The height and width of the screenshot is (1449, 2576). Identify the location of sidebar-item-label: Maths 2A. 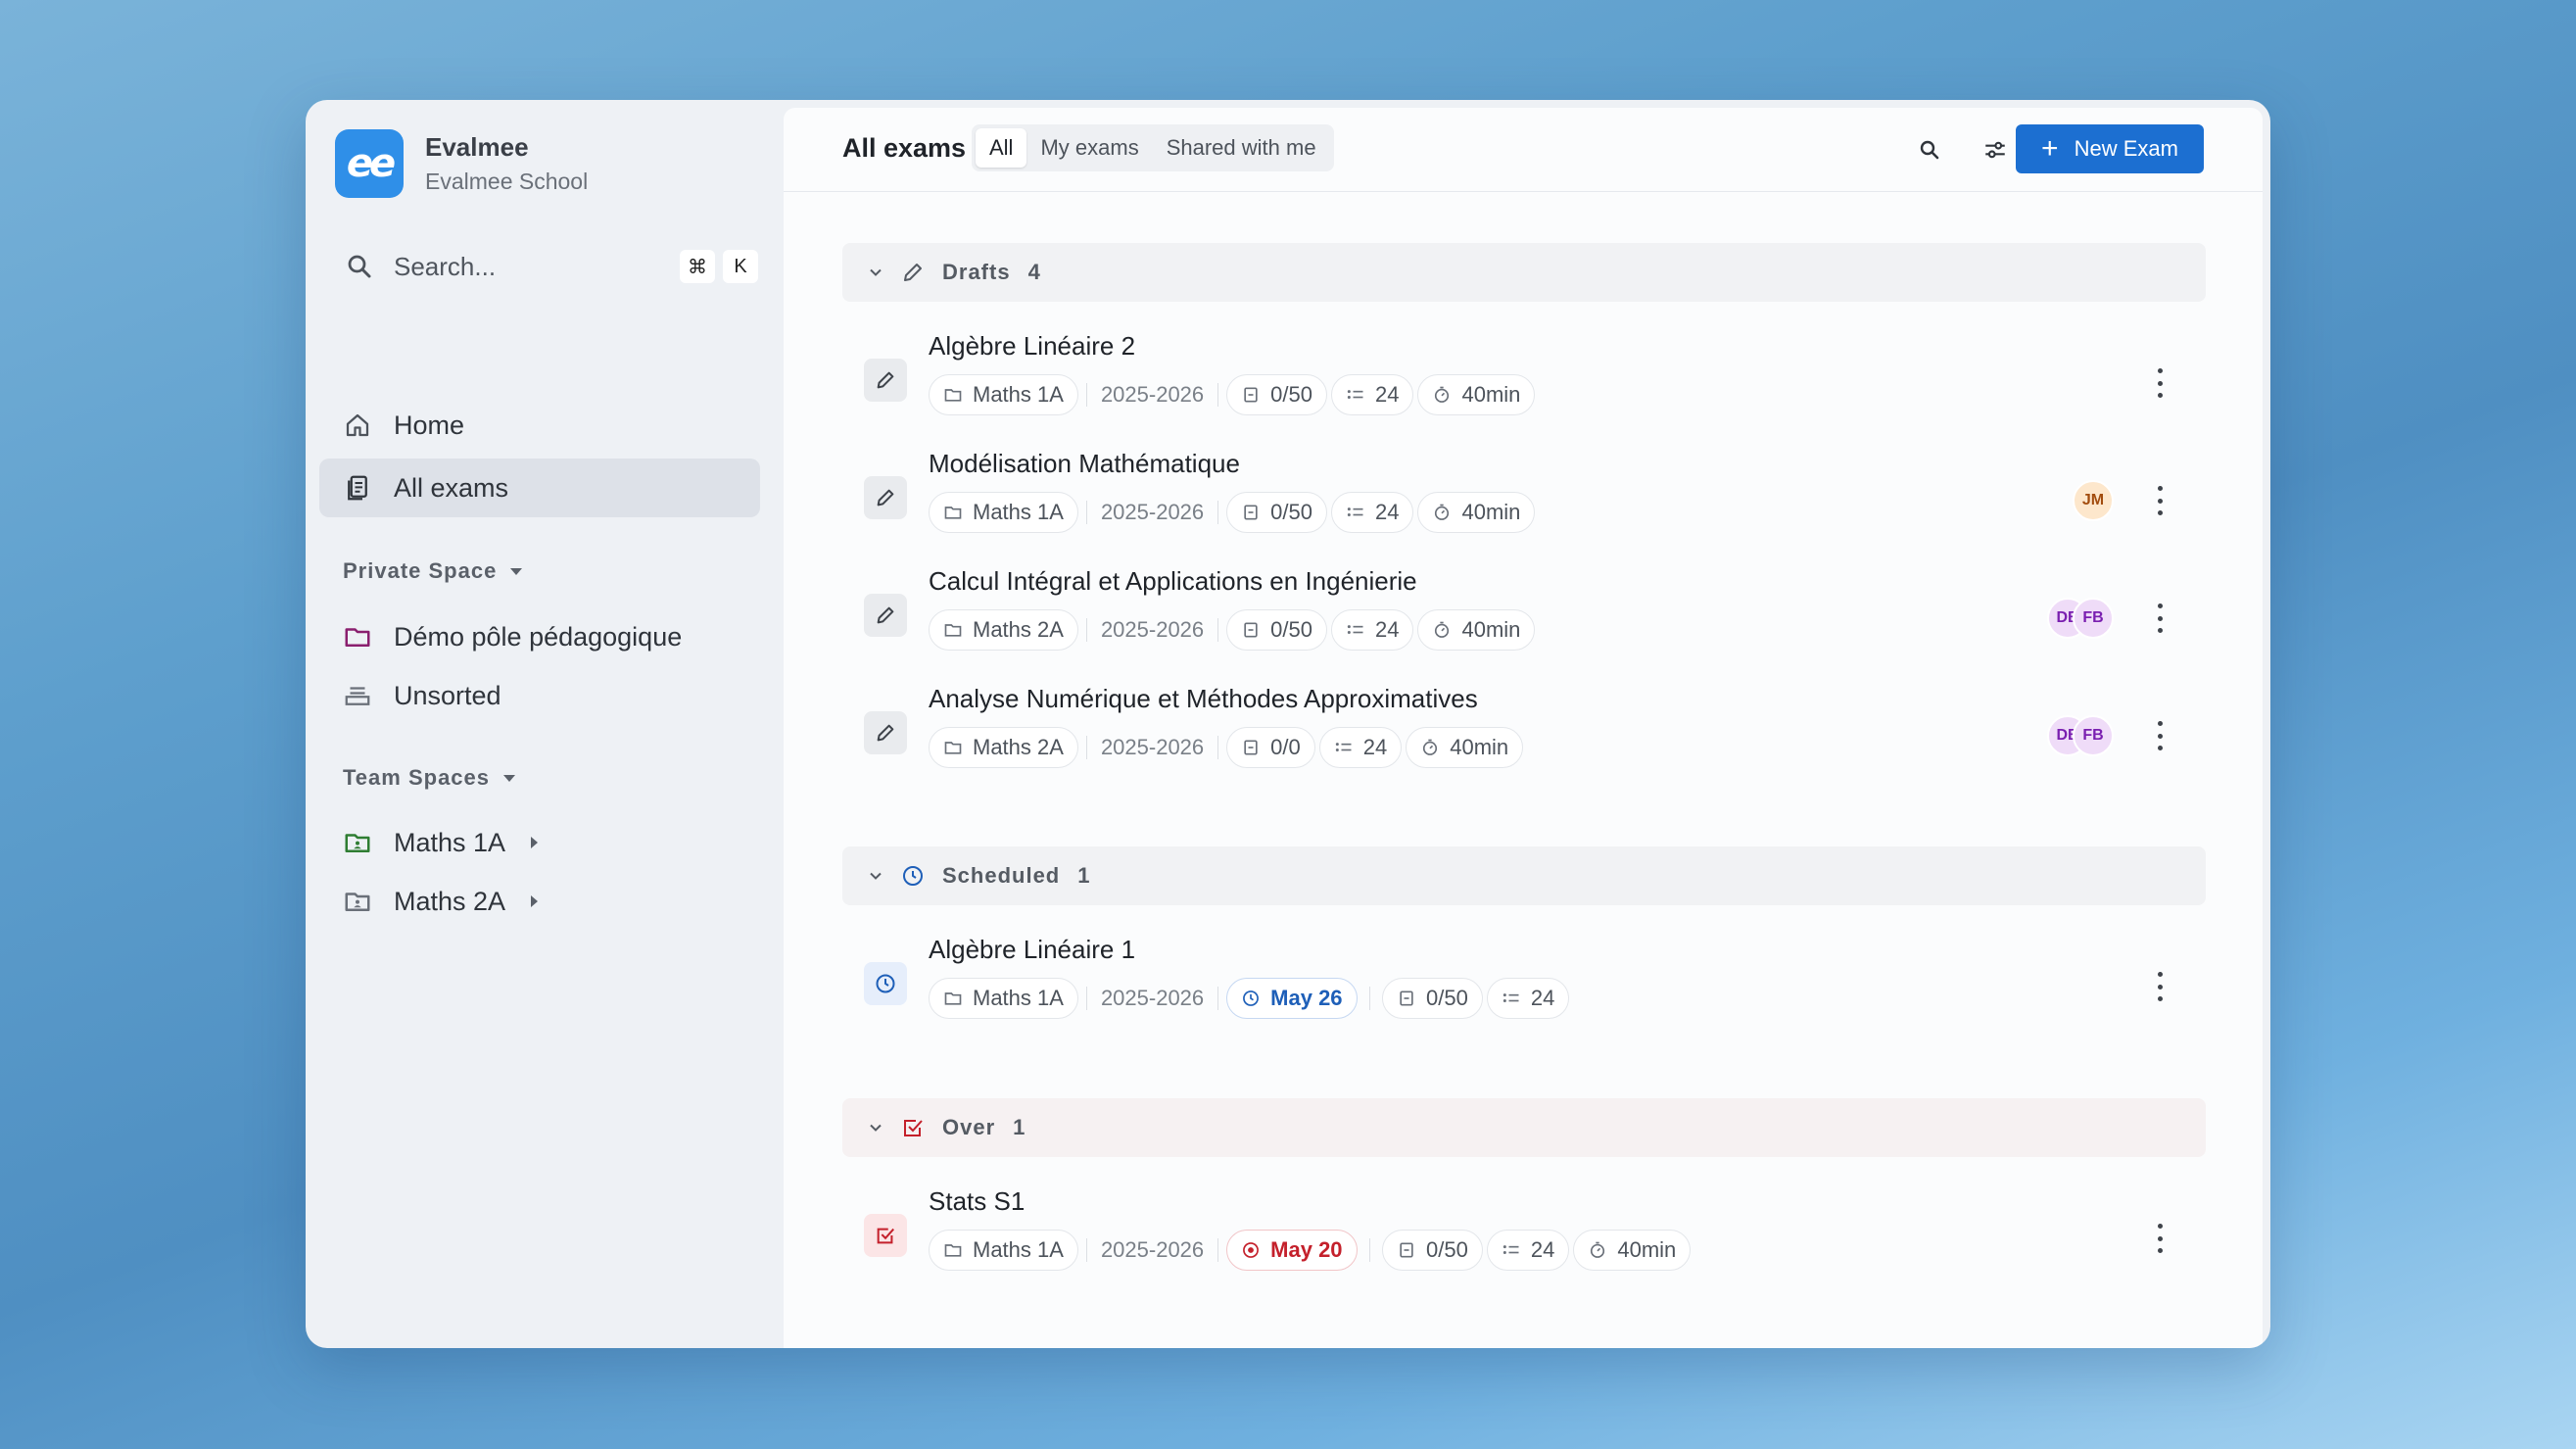
(450, 901).